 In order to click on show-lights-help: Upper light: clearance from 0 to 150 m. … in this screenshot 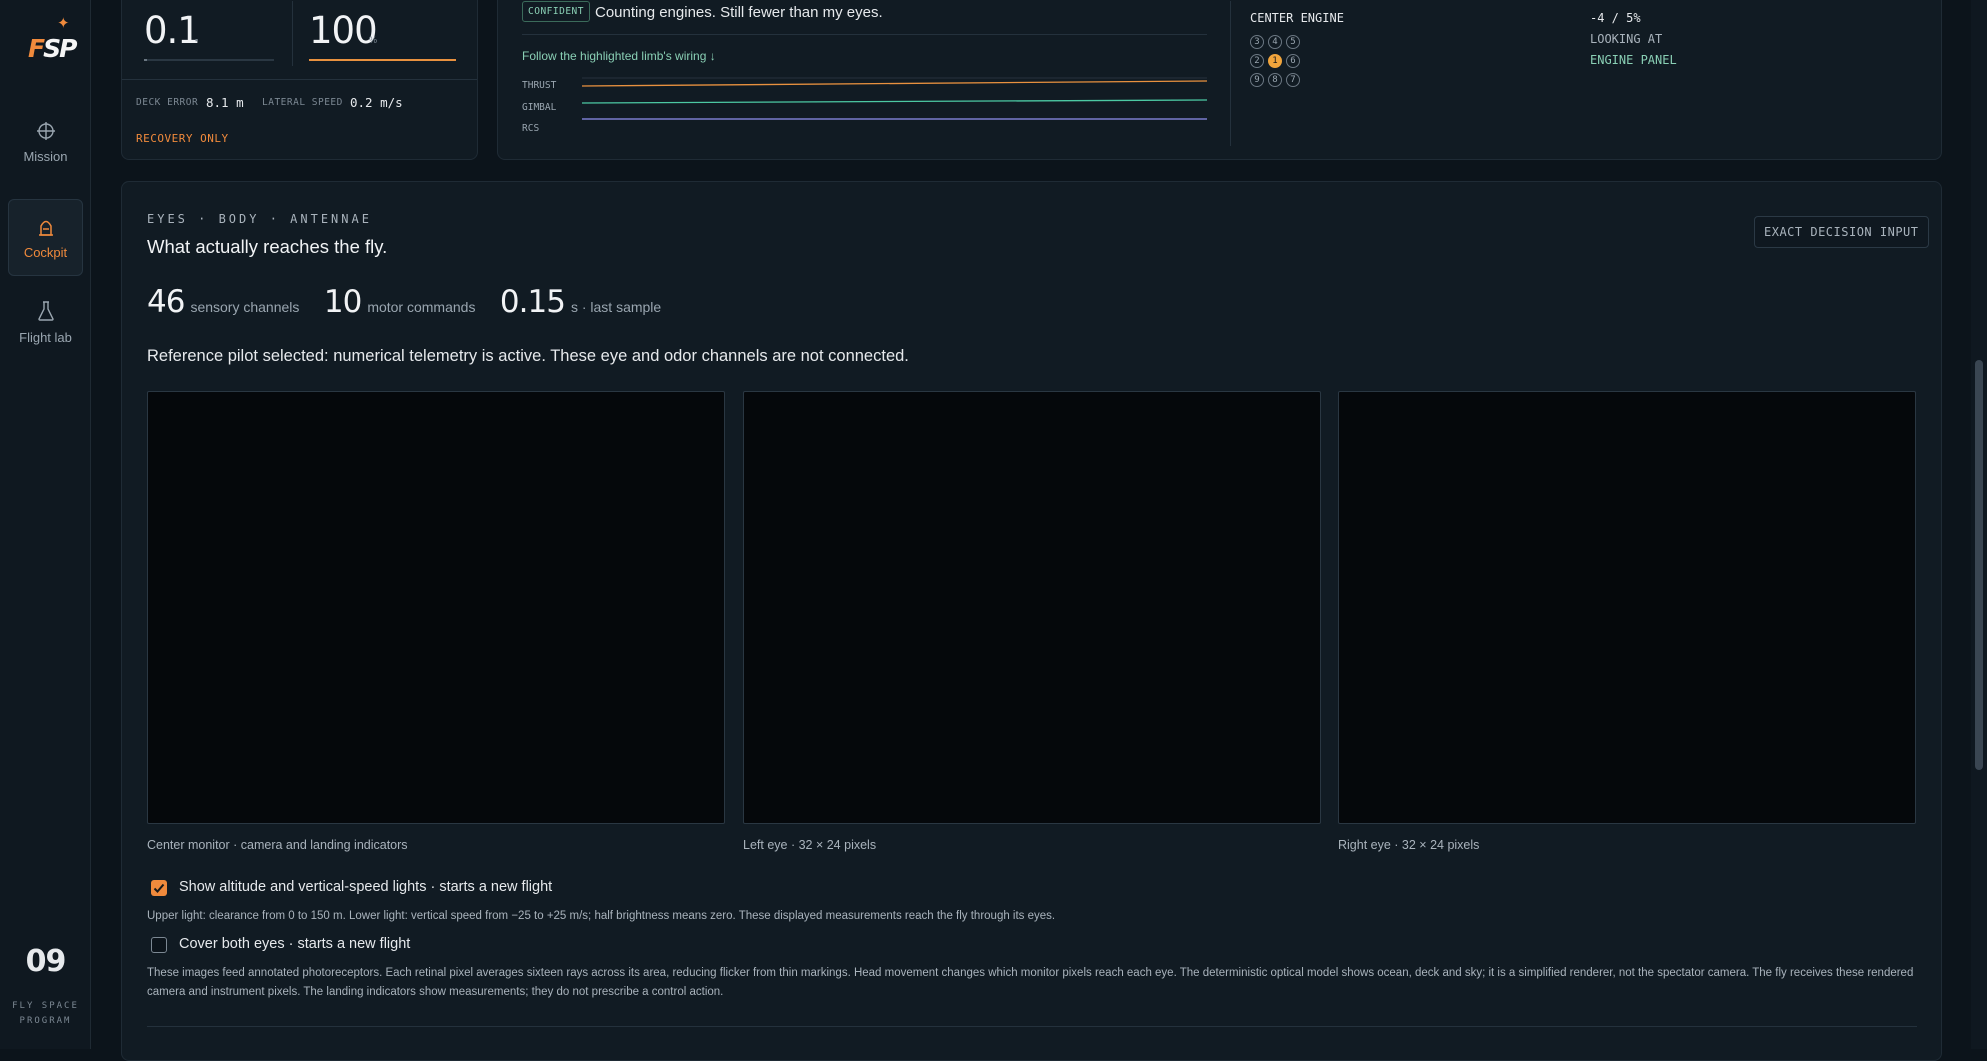, I will do `click(601, 916)`.